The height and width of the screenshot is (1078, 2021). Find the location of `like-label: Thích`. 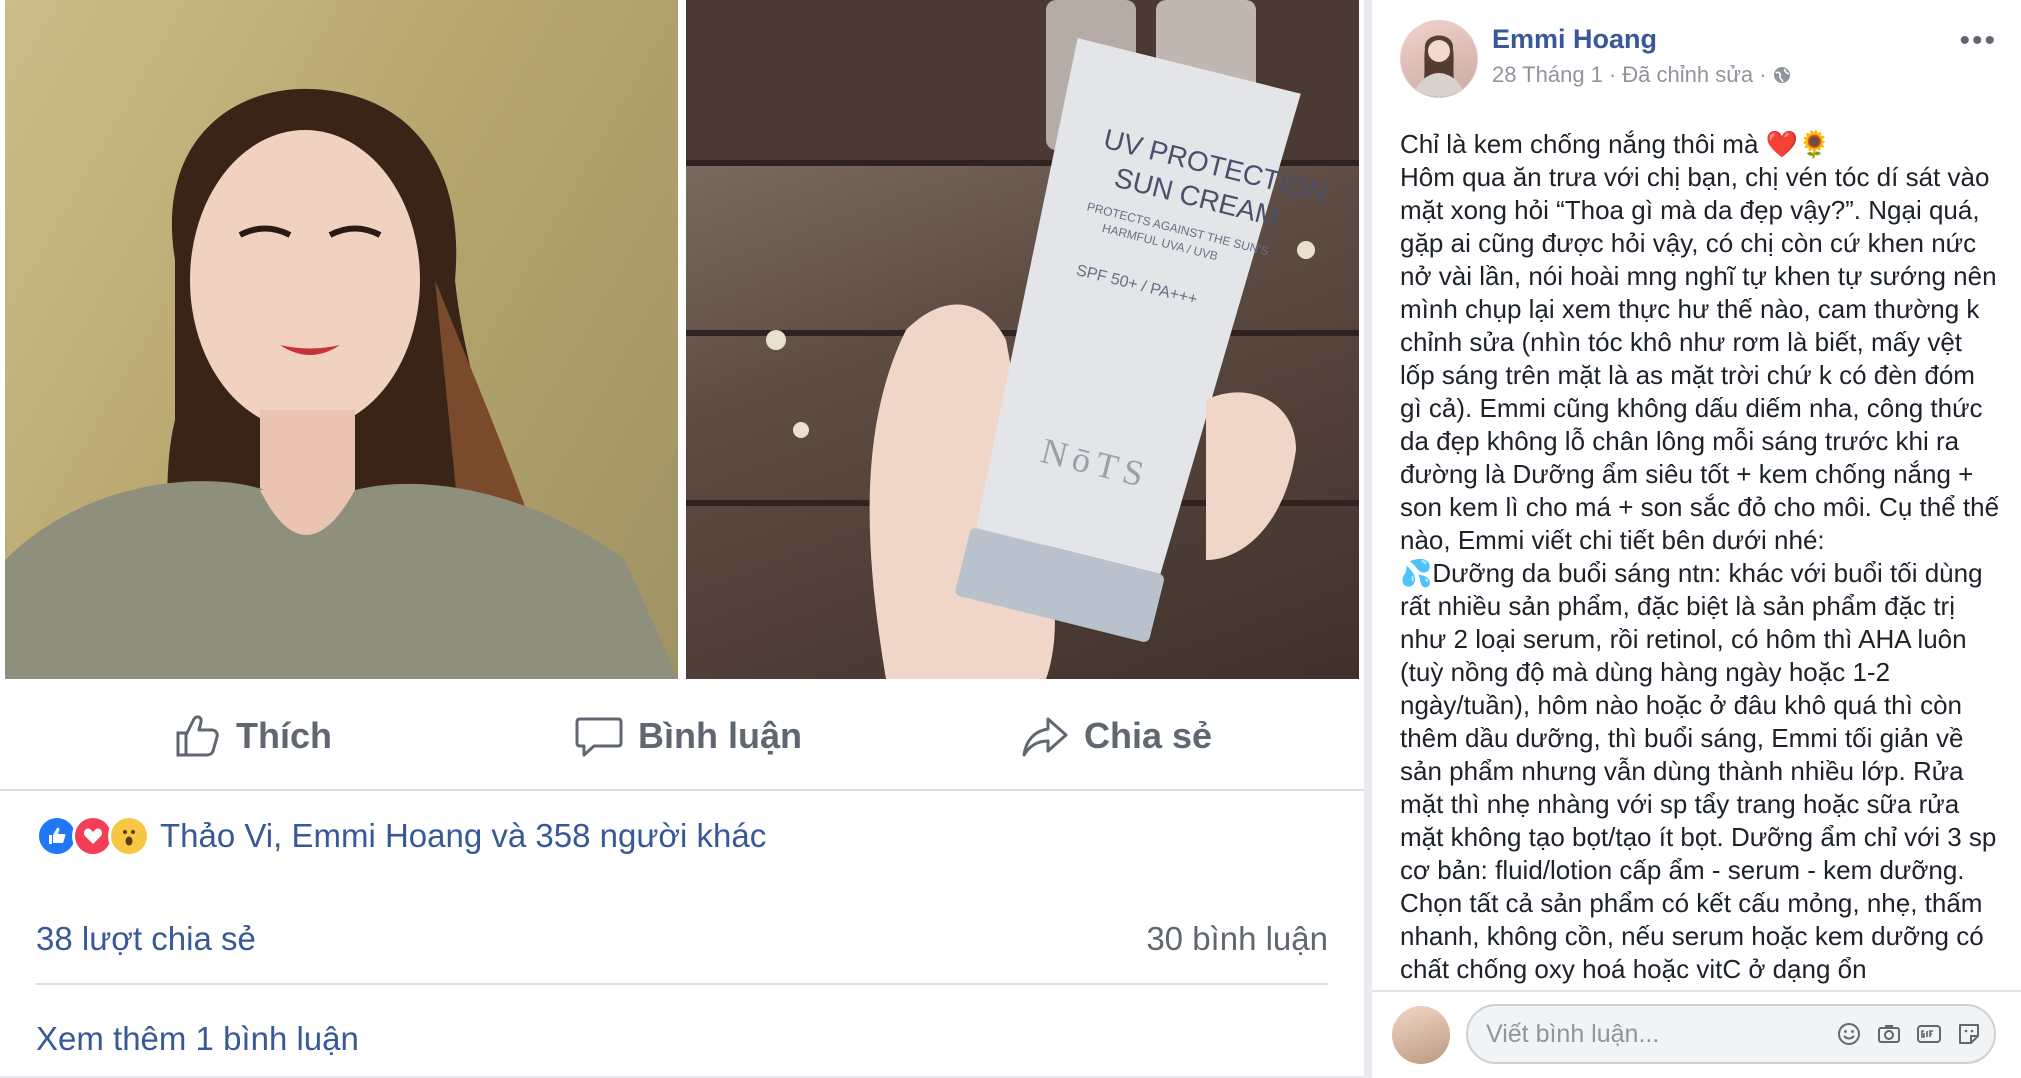

like-label: Thích is located at coordinates (284, 735).